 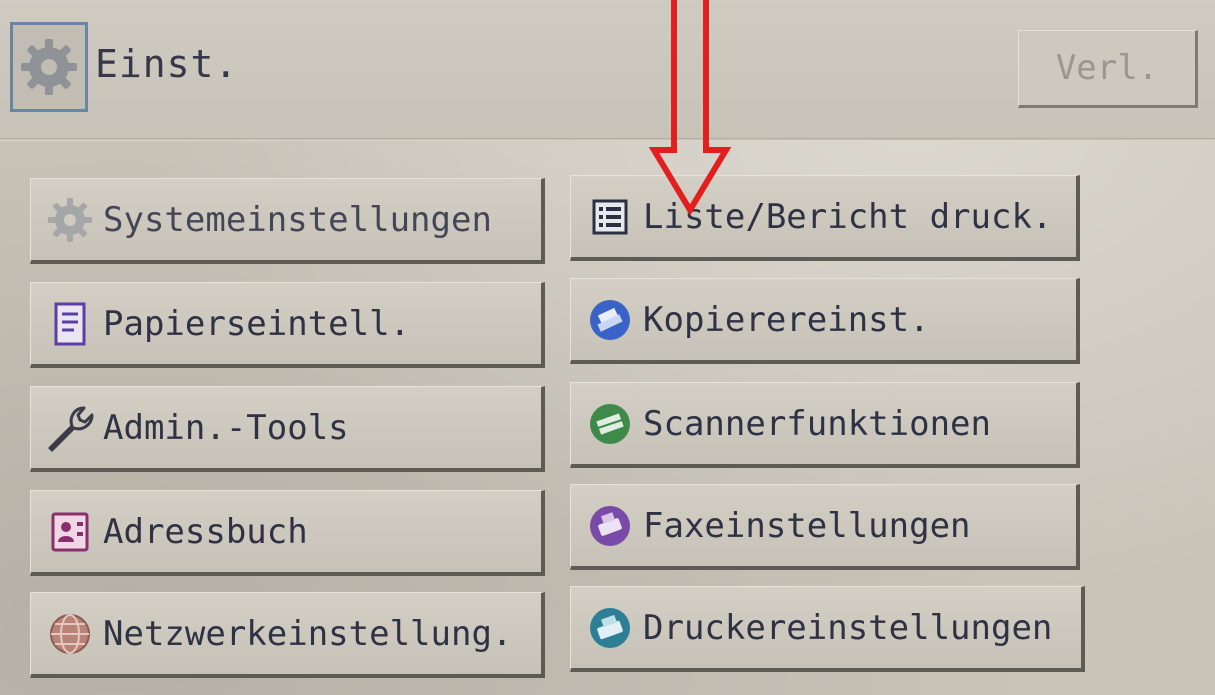 I want to click on menu-button-print-list-report: Liste/Bericht druck., so click(x=825, y=218).